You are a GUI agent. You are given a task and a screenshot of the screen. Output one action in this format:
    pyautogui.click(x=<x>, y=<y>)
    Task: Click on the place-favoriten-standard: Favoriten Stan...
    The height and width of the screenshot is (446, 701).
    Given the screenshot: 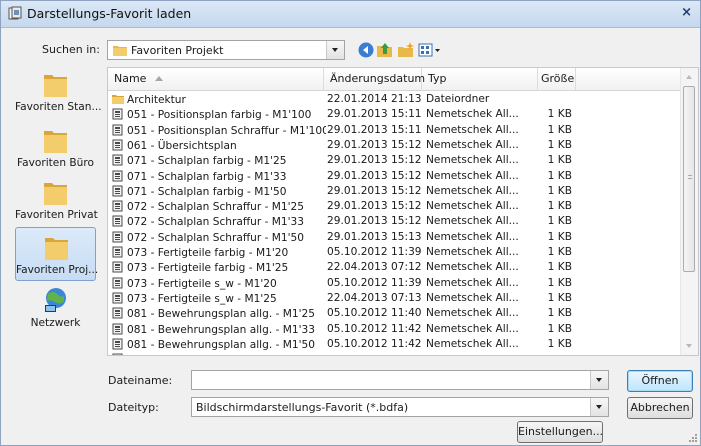 What is the action you would take?
    pyautogui.click(x=58, y=92)
    